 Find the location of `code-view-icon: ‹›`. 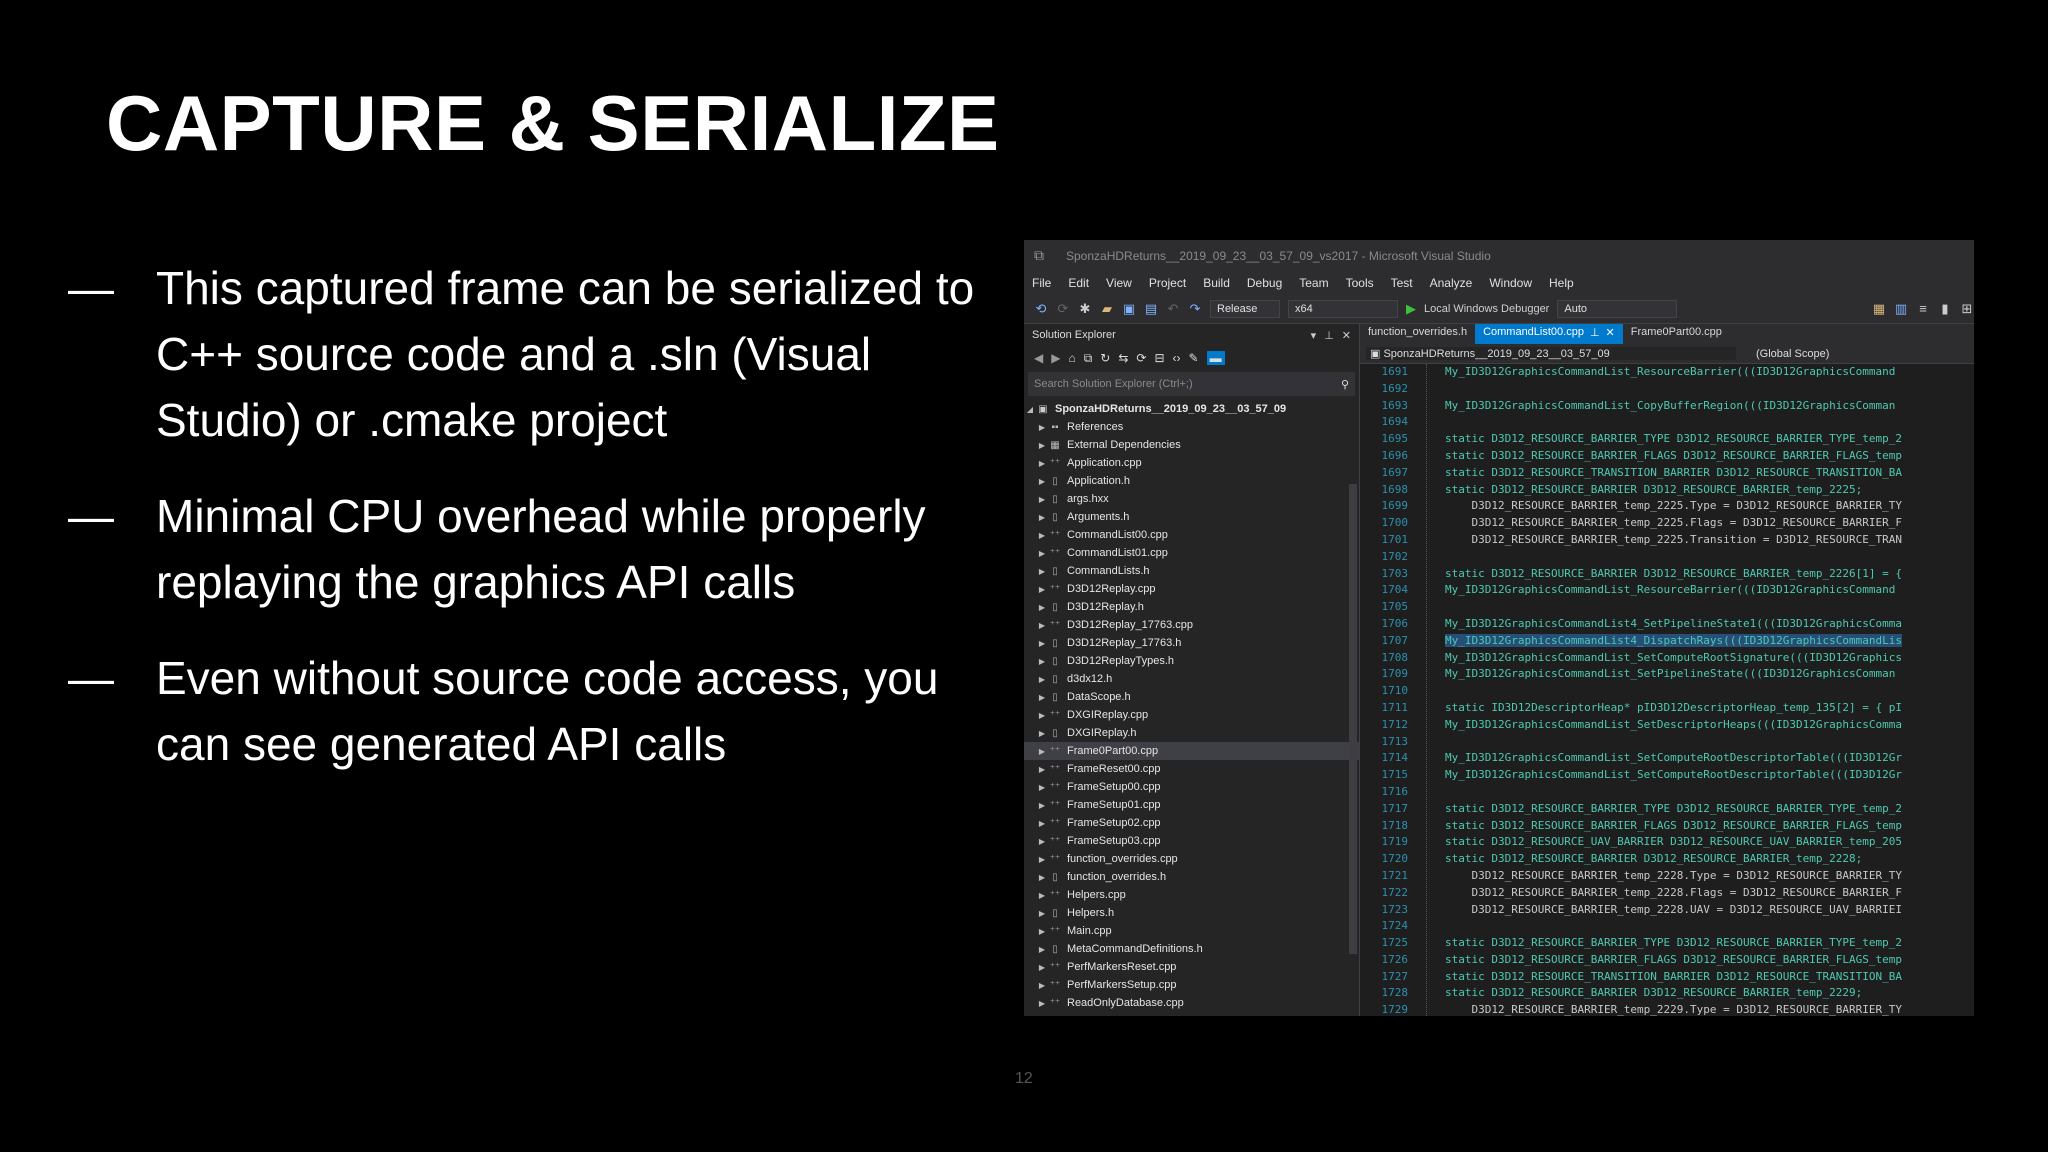

code-view-icon: ‹› is located at coordinates (1177, 358).